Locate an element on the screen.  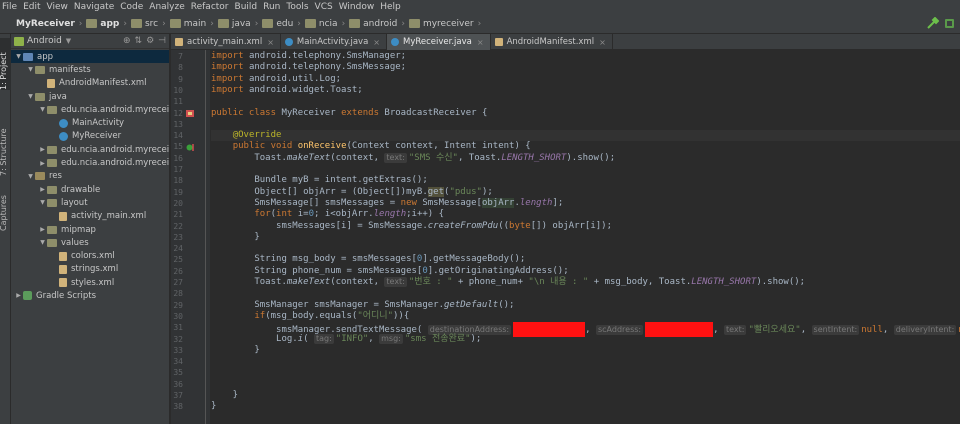
project-view-selector: Android is located at coordinates (44, 41).